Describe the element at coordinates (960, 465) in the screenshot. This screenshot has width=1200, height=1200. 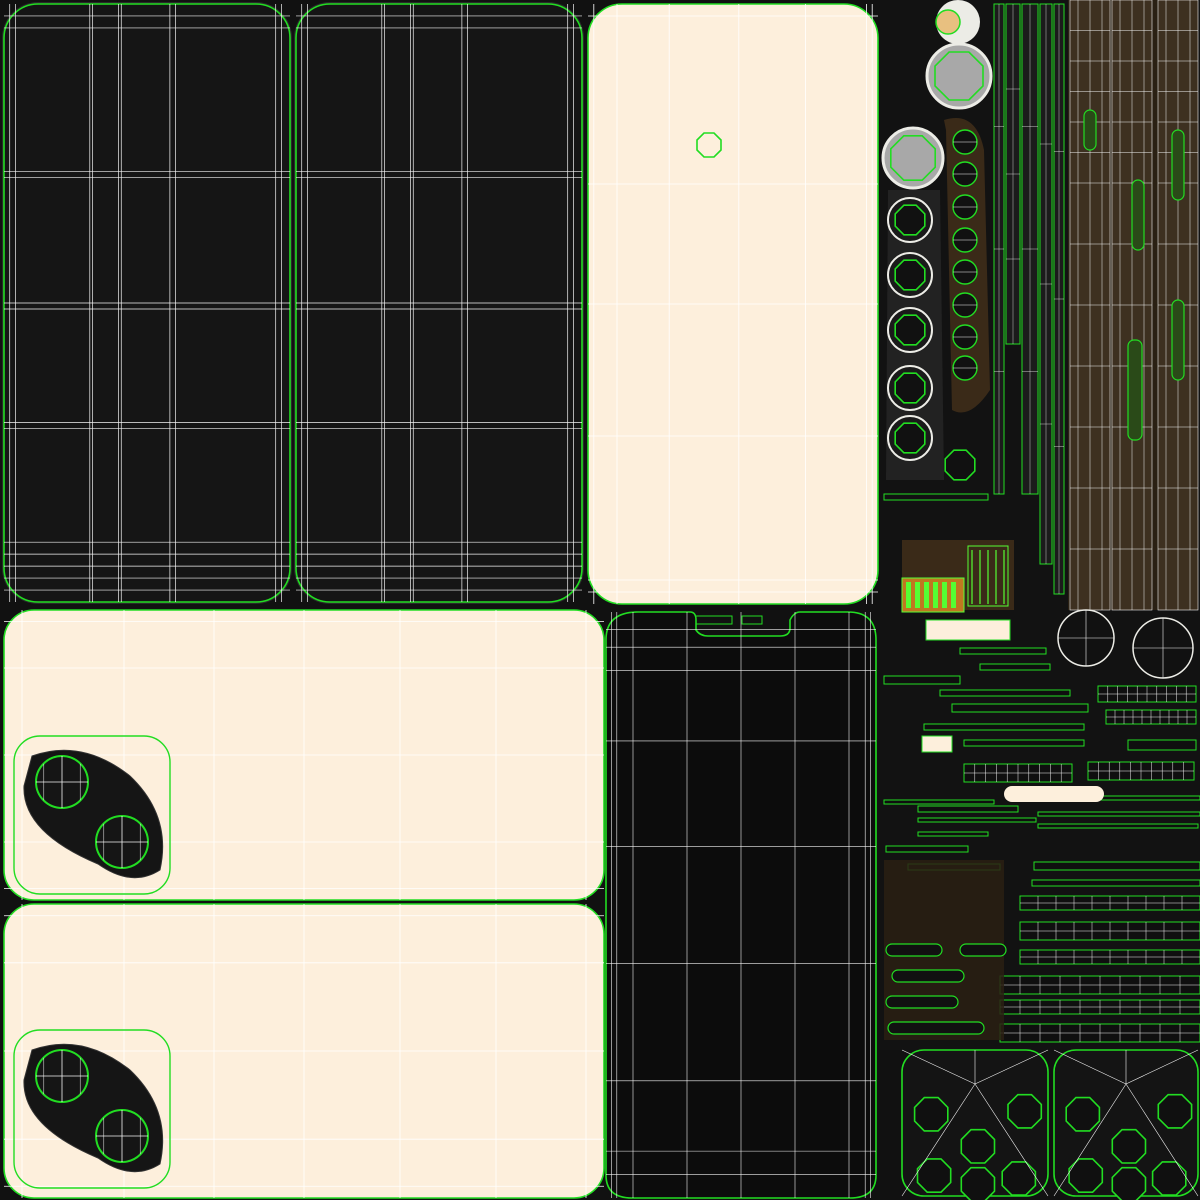
I see `grille-disc-bottom` at that location.